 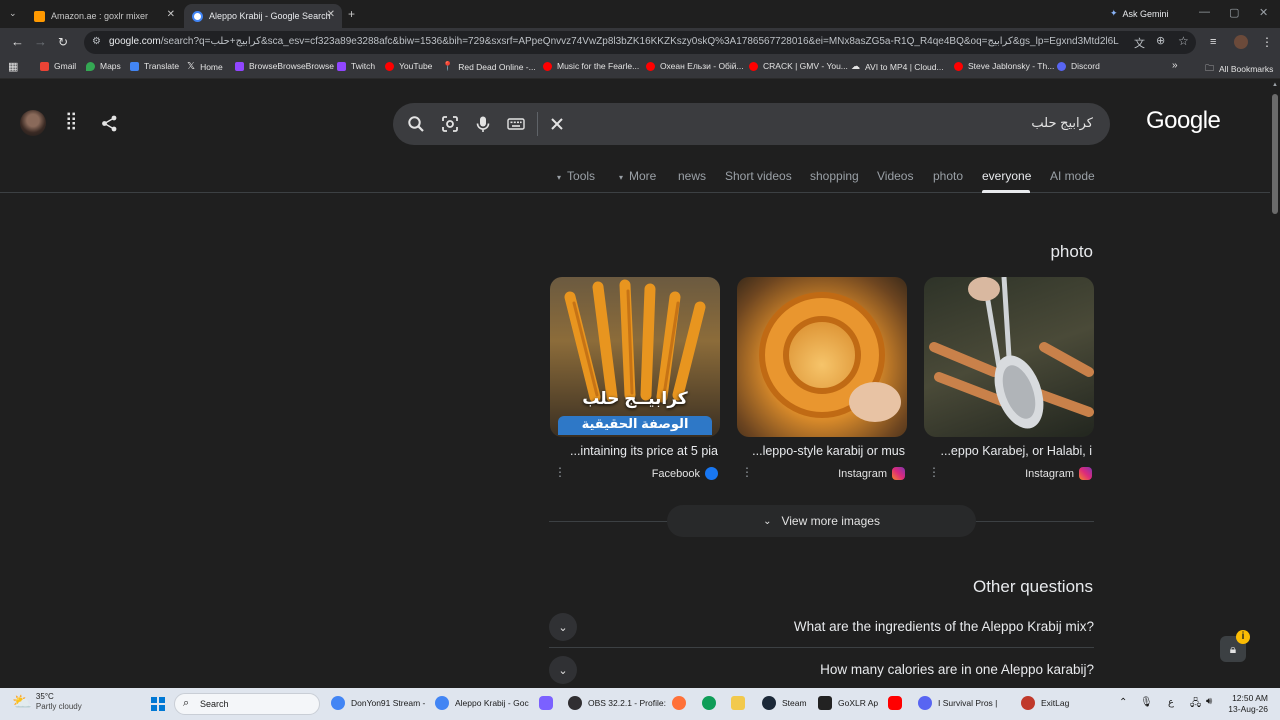 I want to click on bookmark-item: Translate, so click(x=154, y=66).